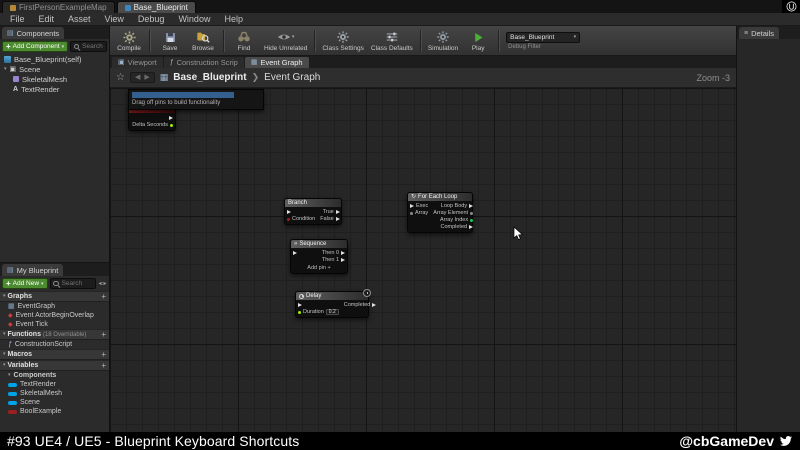 The width and height of the screenshot is (800, 450). What do you see at coordinates (54, 79) in the screenshot?
I see `component-row-skeletalmesh: SkeletalMesh` at bounding box center [54, 79].